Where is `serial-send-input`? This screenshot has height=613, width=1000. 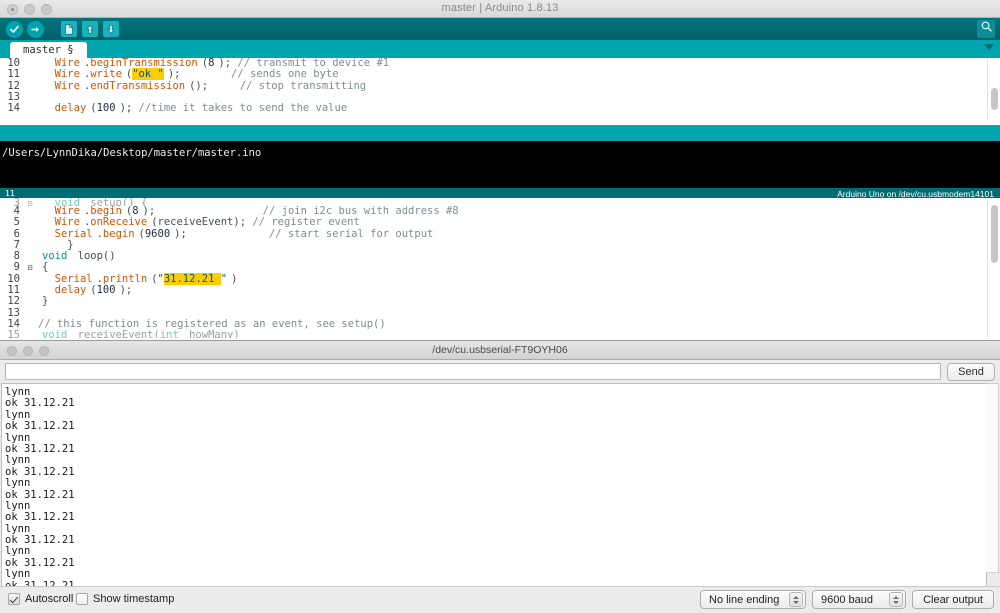 serial-send-input is located at coordinates (473, 371).